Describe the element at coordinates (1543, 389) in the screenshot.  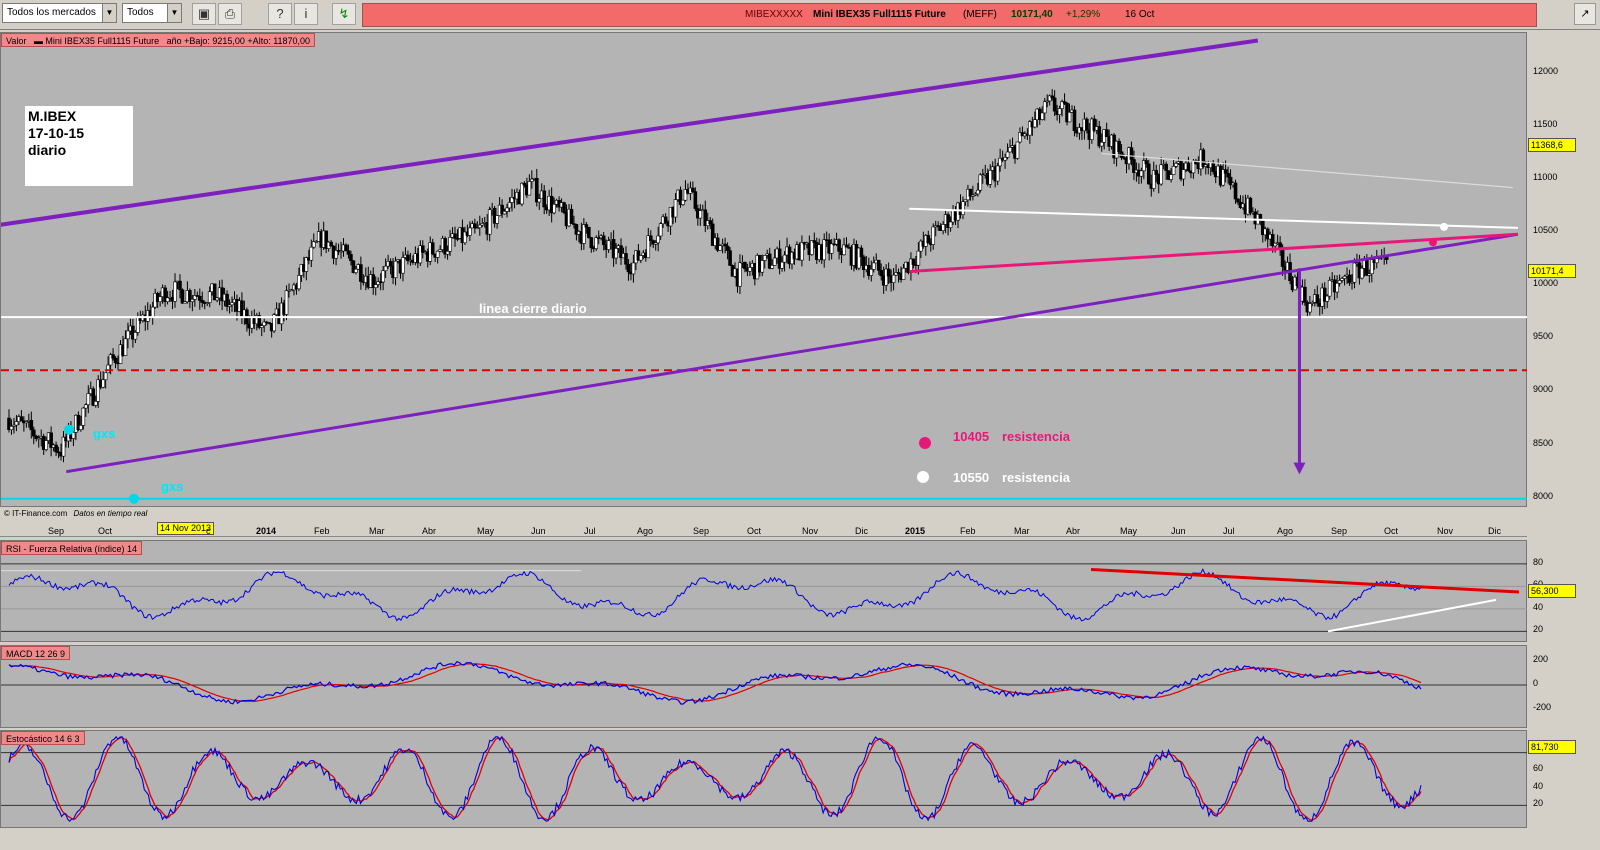
I see `price-tick-label: 9000` at that location.